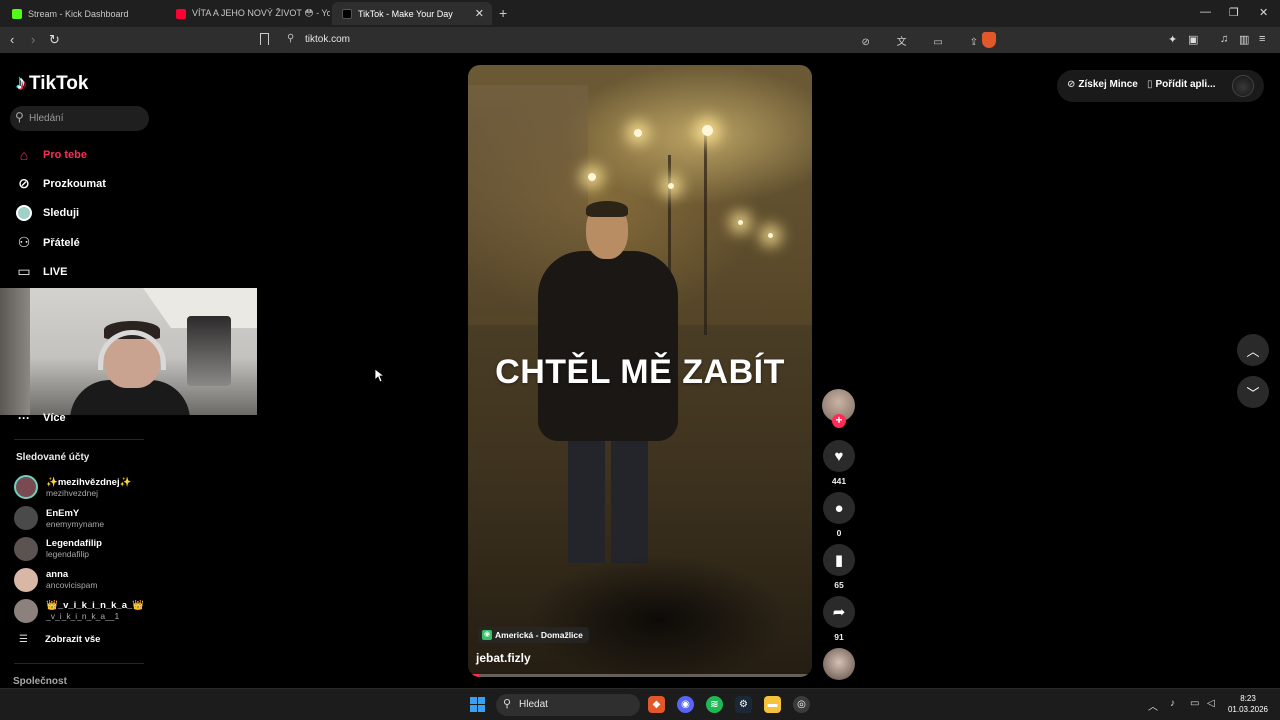 Image resolution: width=1280 pixels, height=720 pixels. I want to click on friends-icon: ⚇, so click(24, 242).